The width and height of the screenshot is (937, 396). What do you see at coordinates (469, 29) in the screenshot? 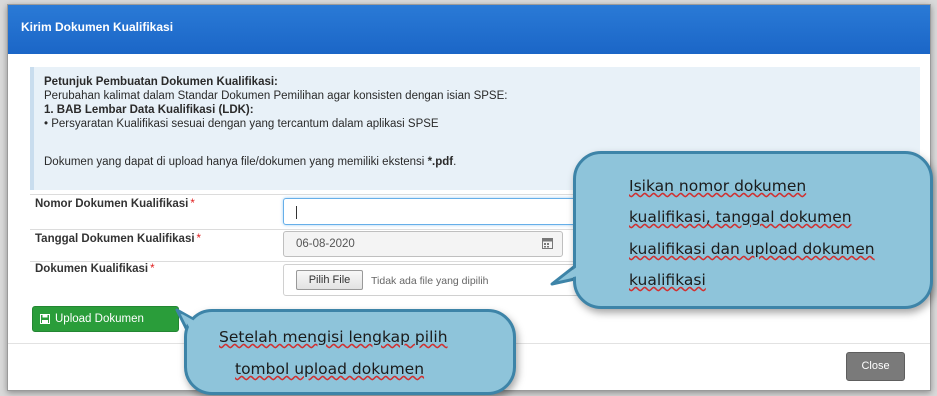
I see `modal-header: Kirim Dokumen Kualifikasi` at bounding box center [469, 29].